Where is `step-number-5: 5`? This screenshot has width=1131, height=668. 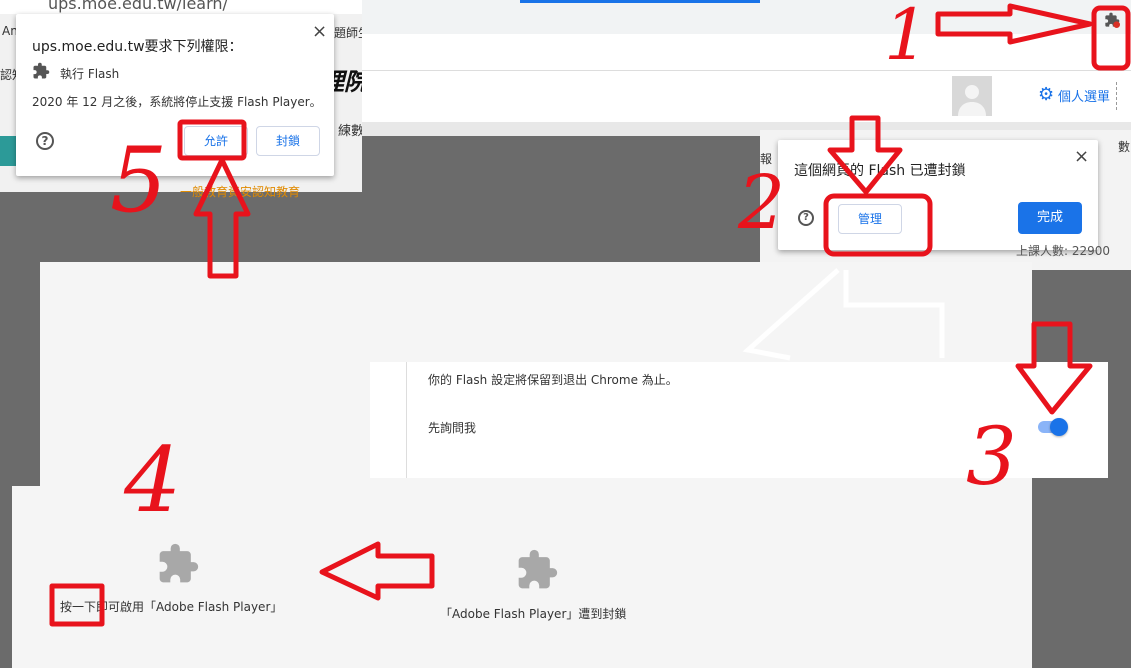
step-number-5: 5 is located at coordinates (139, 180).